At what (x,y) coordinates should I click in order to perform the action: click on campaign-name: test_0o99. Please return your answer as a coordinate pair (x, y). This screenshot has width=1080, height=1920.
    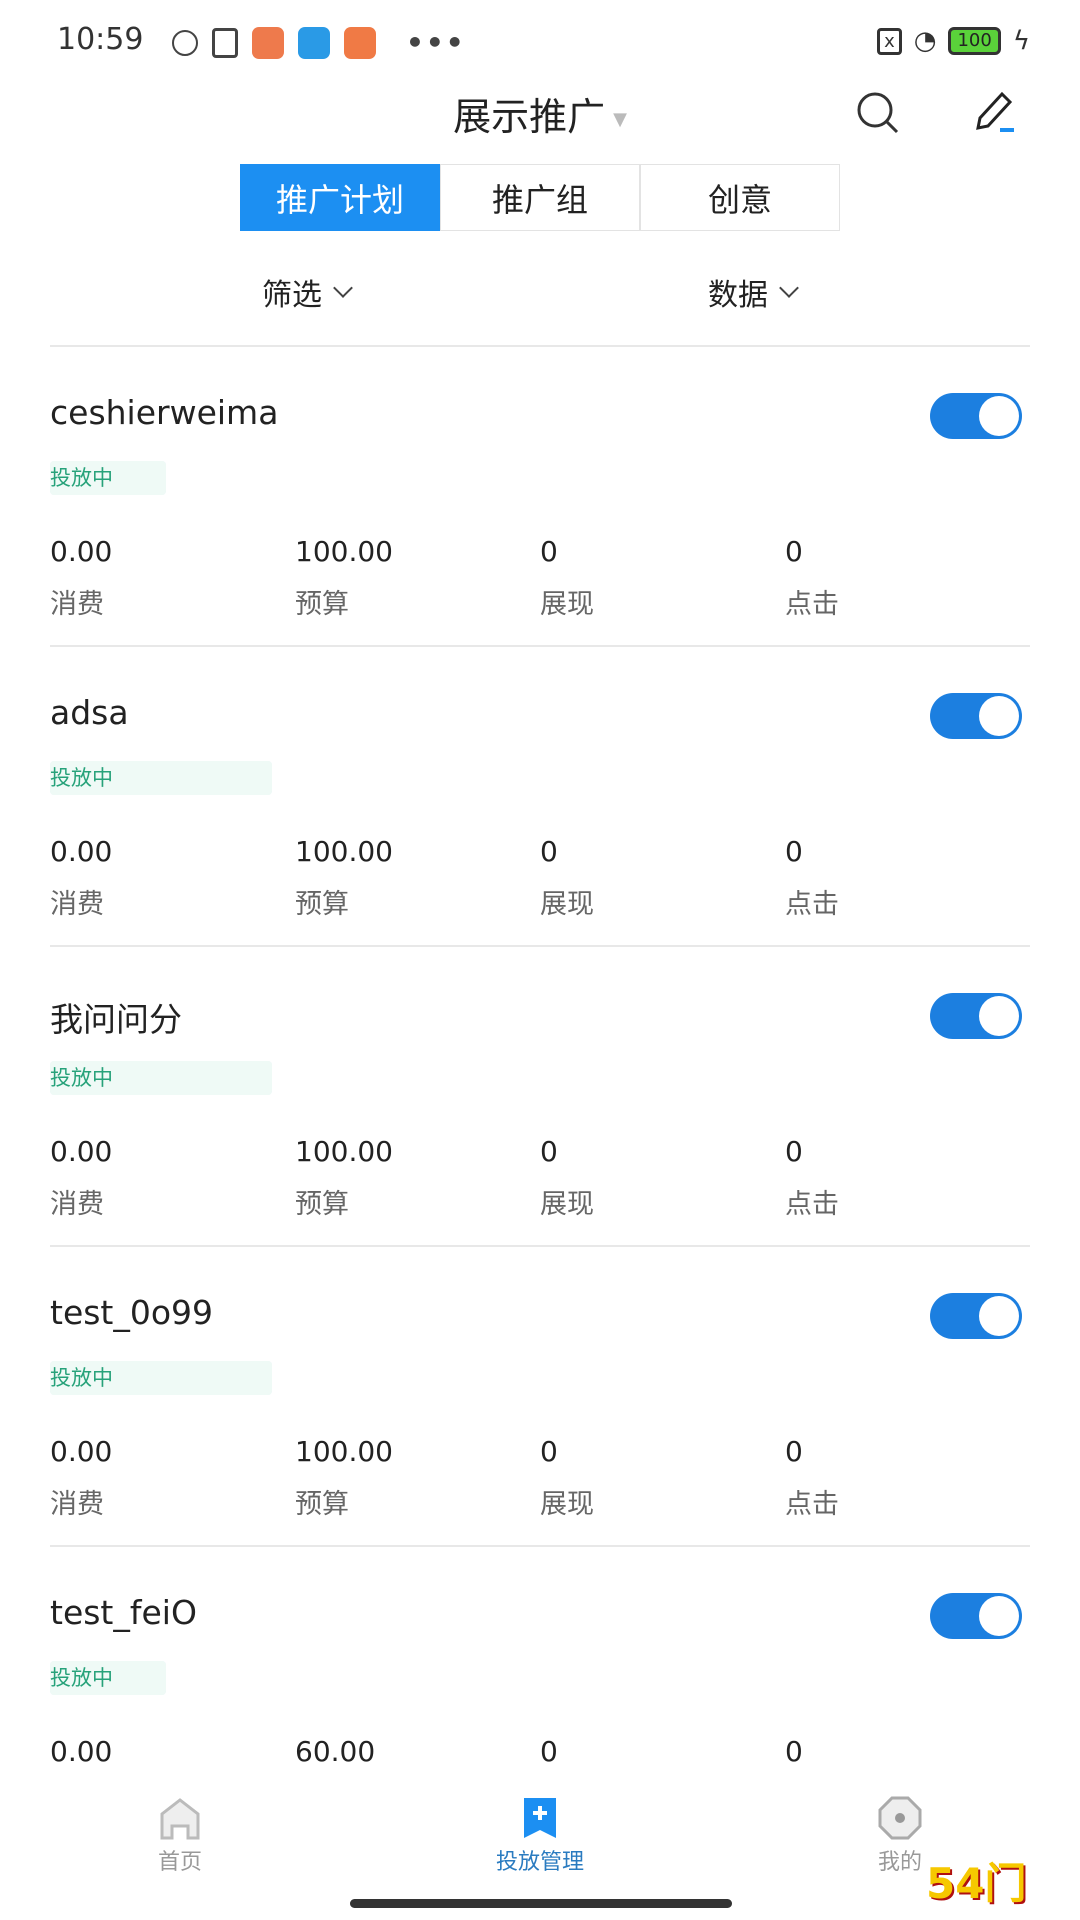
    Looking at the image, I should click on (132, 1312).